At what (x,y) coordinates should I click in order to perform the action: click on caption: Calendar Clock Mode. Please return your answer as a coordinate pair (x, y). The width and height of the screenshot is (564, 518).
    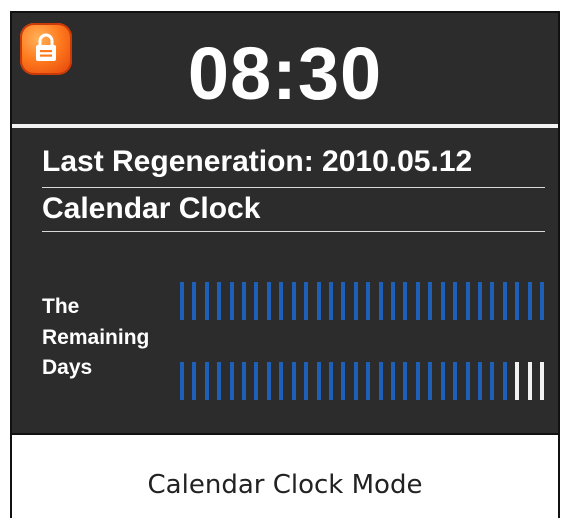
    Looking at the image, I should click on (285, 485).